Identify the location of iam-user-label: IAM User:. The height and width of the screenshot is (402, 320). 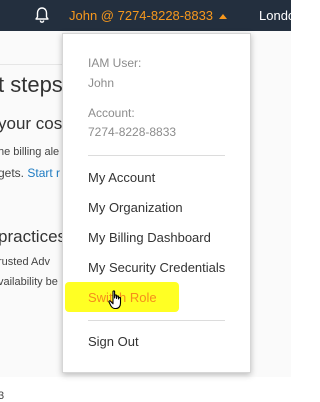
(115, 63).